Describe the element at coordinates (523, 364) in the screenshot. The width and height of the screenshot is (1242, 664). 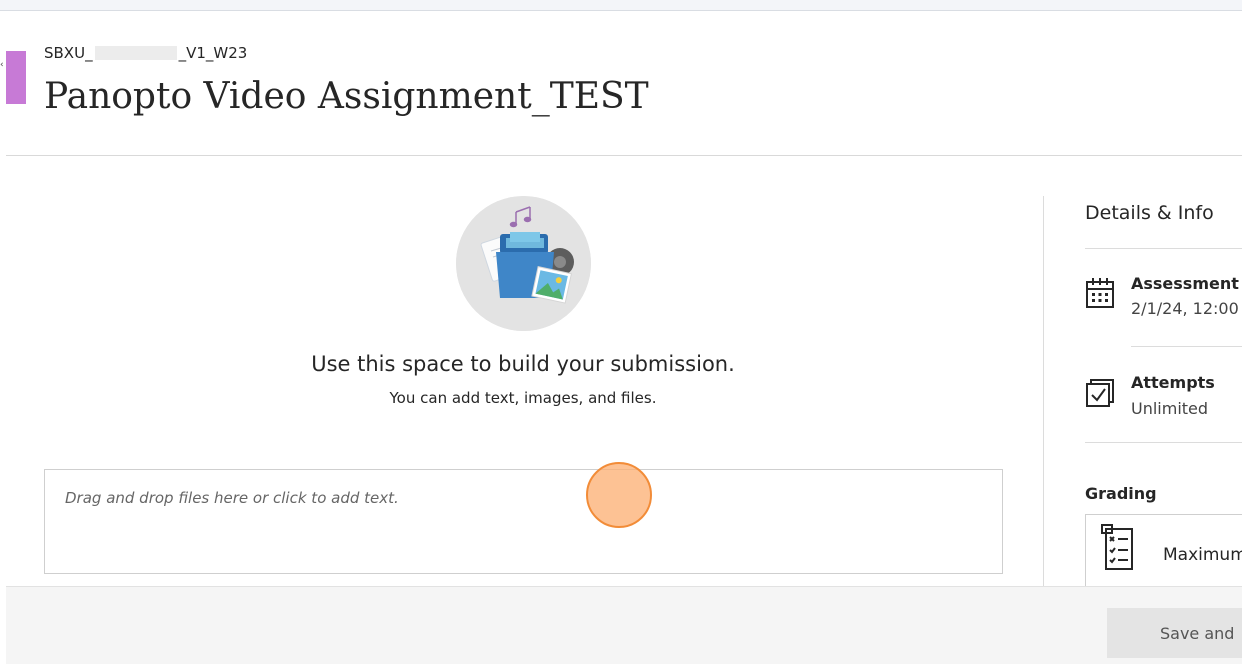
I see `submission-heading: Use this space to build your submission.` at that location.